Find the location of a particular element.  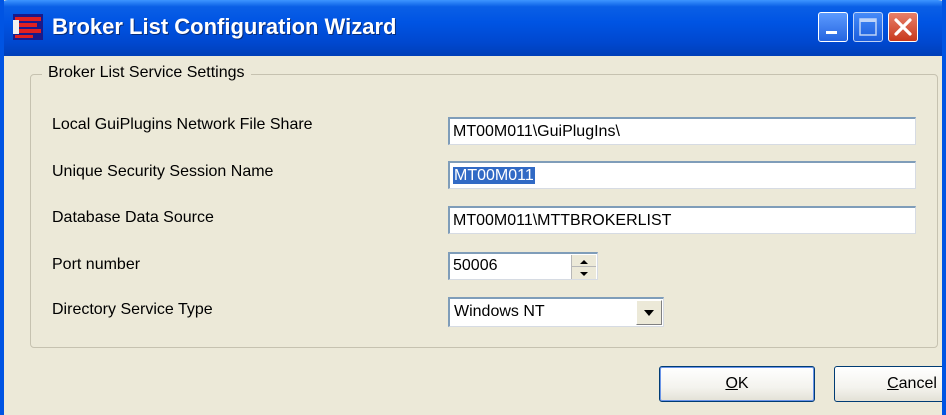

cancel-label: ancel is located at coordinates (917, 383).